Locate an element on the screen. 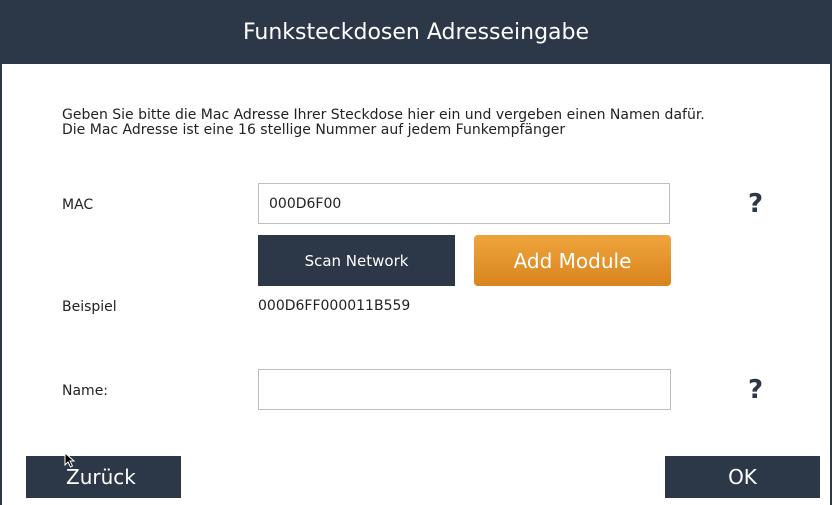  name-help-icon: ? is located at coordinates (755, 390).